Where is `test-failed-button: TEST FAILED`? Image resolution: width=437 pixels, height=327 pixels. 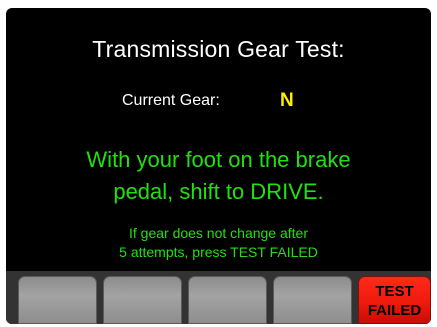 test-failed-button: TEST FAILED is located at coordinates (394, 300).